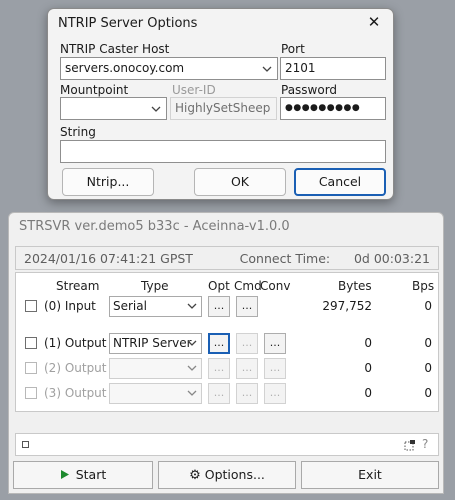 This screenshot has width=455, height=500. I want to click on dialog-title: NTRIP Server Options, so click(128, 23).